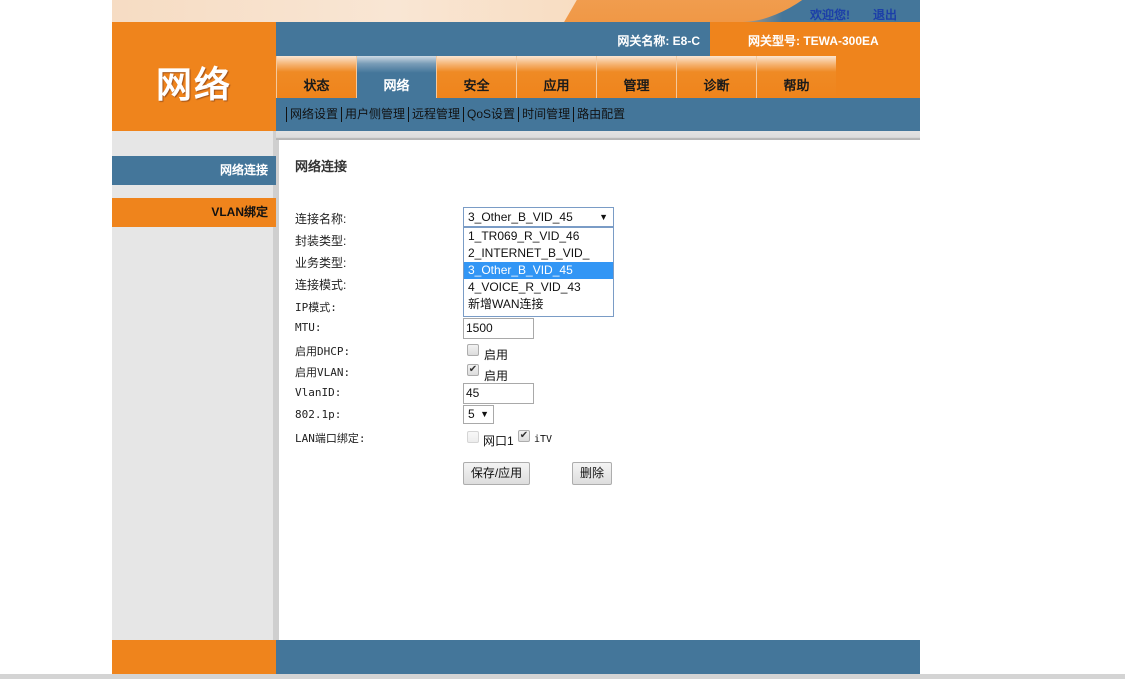  What do you see at coordinates (321, 219) in the screenshot?
I see `connection-name-label: 连接名称:` at bounding box center [321, 219].